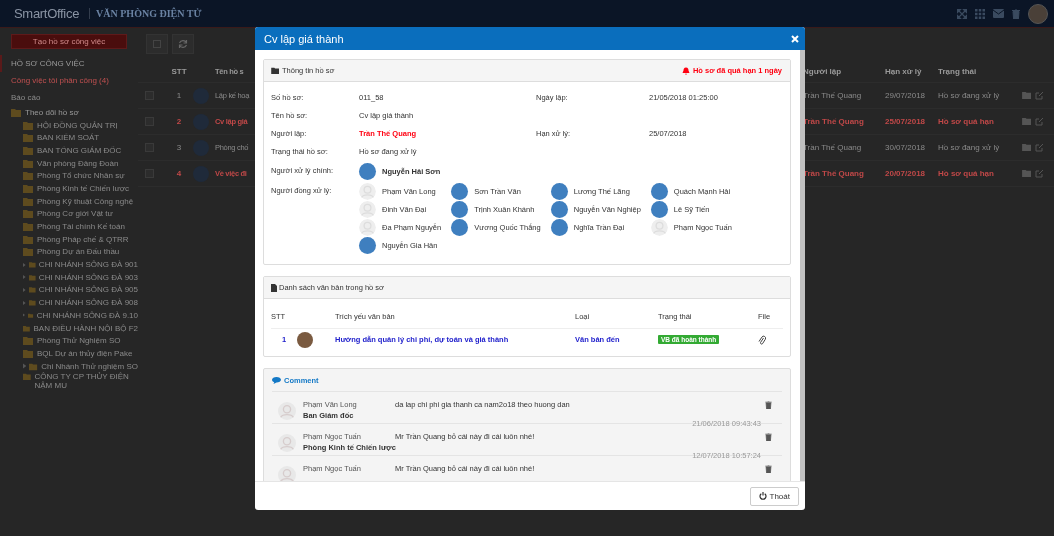 The image size is (1054, 536). I want to click on column-header: Trạng thái, so click(958, 71).